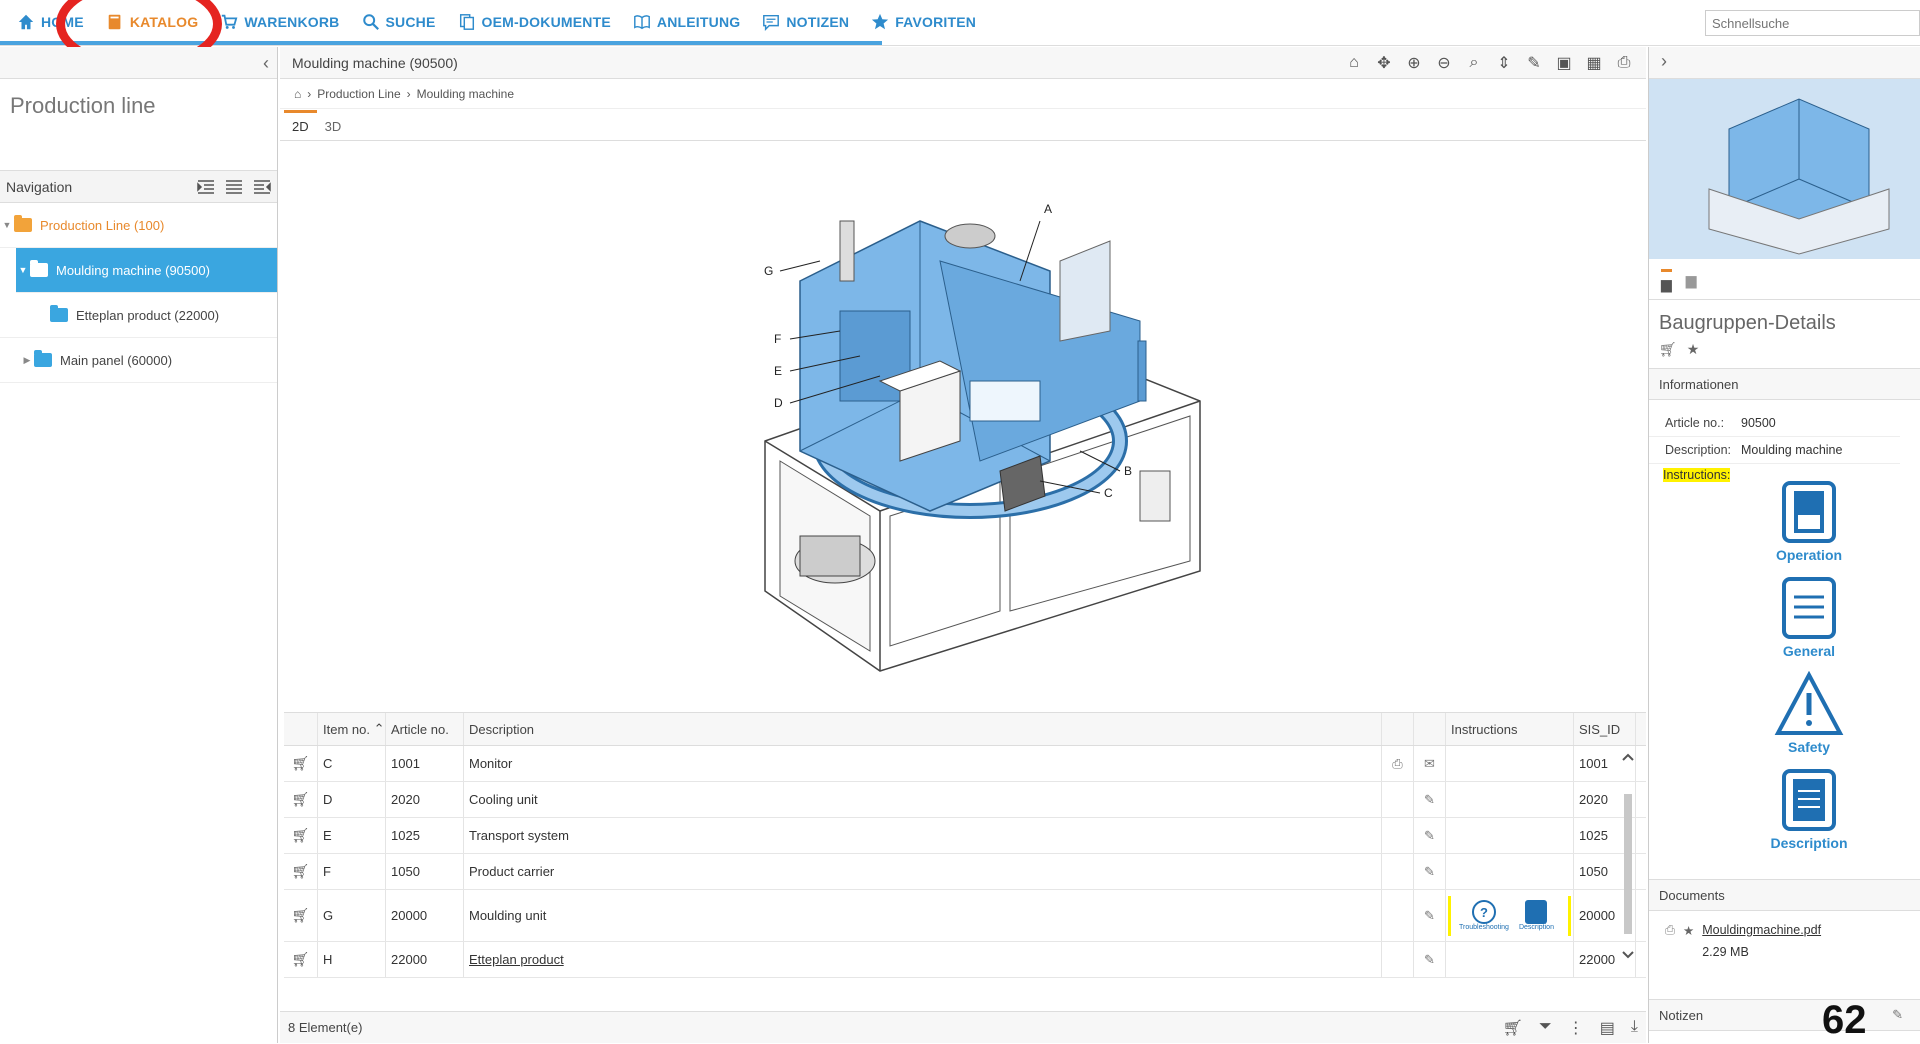  What do you see at coordinates (778, 371) in the screenshot?
I see `callout-e: E` at bounding box center [778, 371].